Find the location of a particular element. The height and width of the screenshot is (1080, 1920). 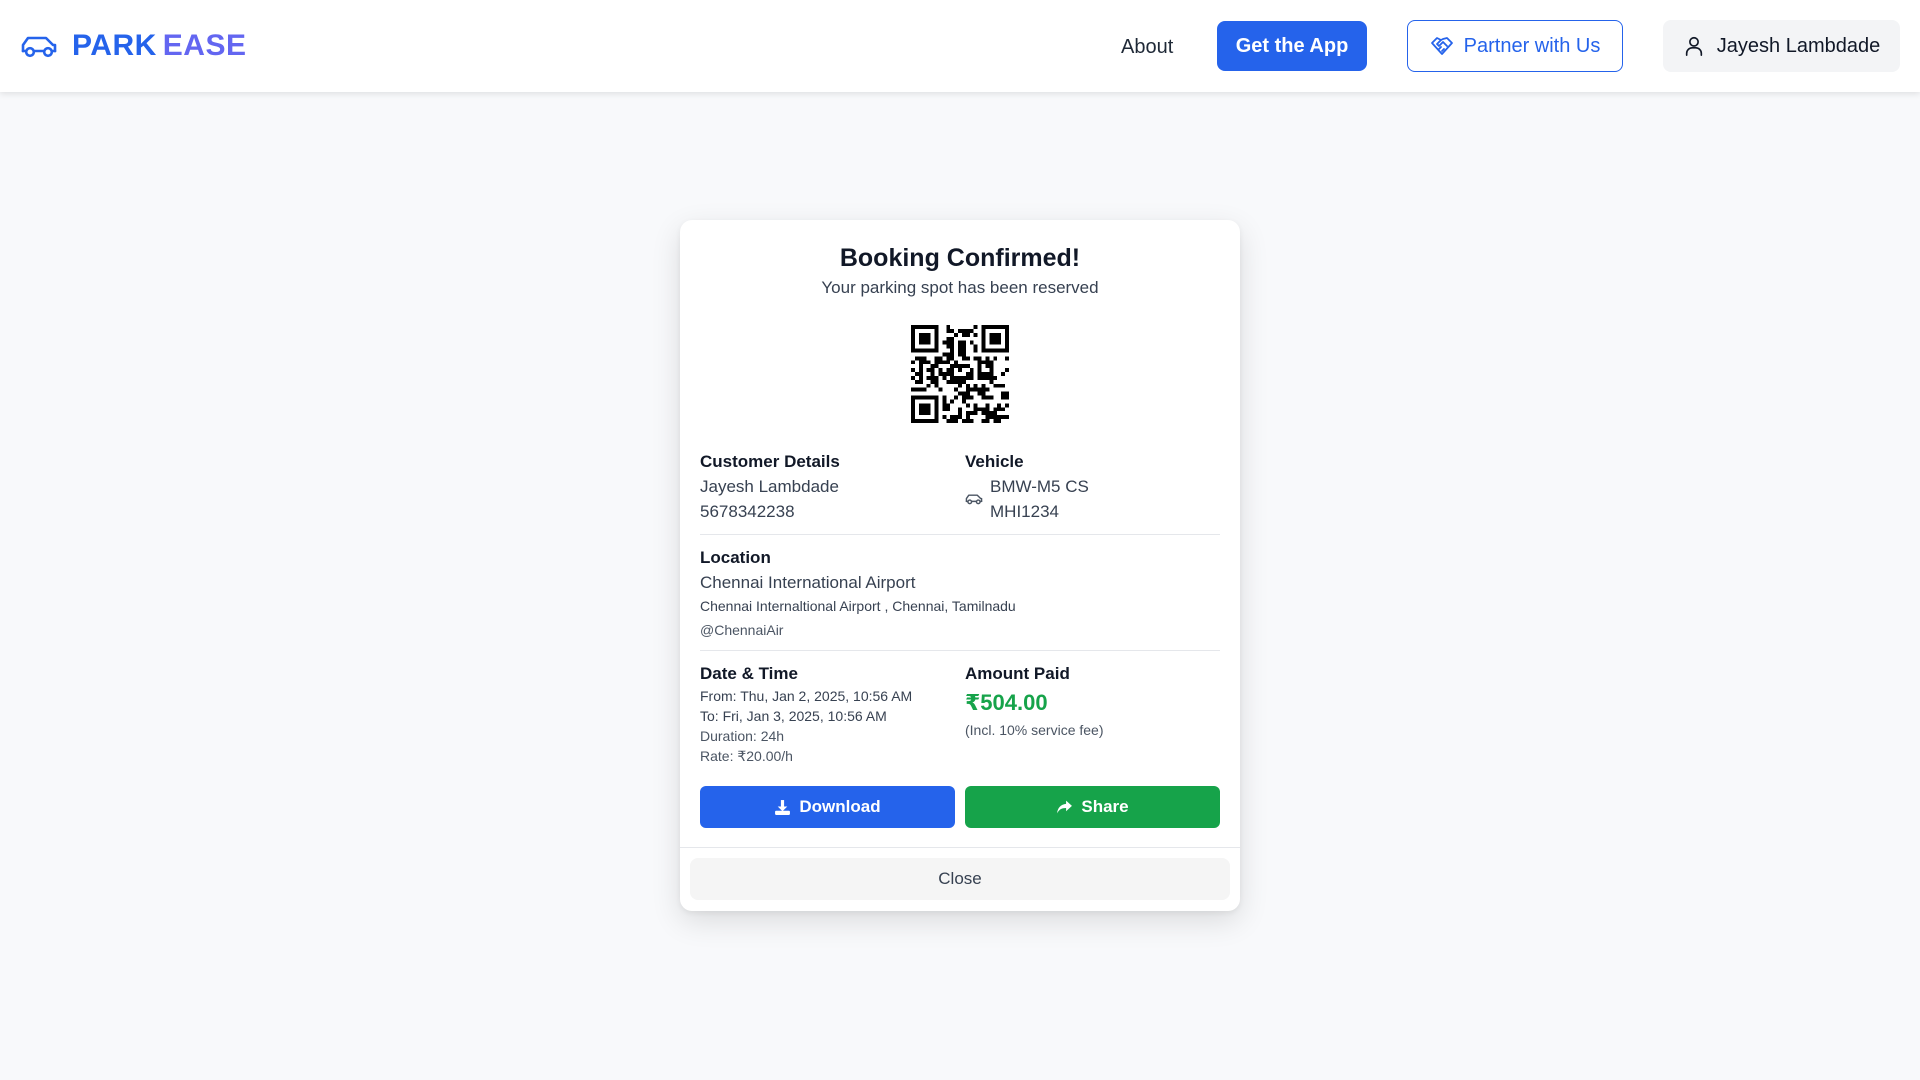

amount-paid-value: ₹504.00 is located at coordinates (1006, 702).